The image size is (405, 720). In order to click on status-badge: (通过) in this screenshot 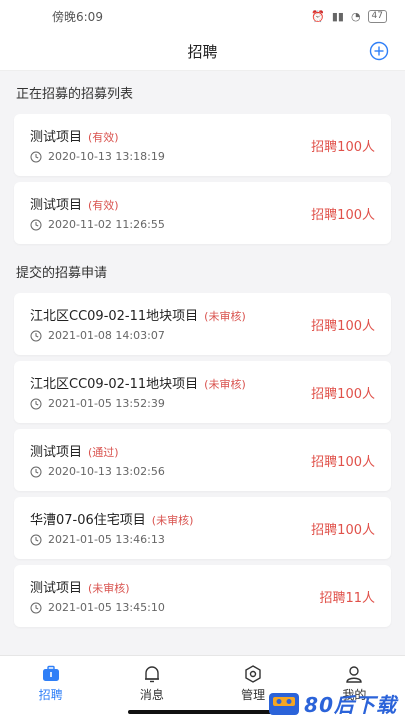, I will do `click(103, 452)`.